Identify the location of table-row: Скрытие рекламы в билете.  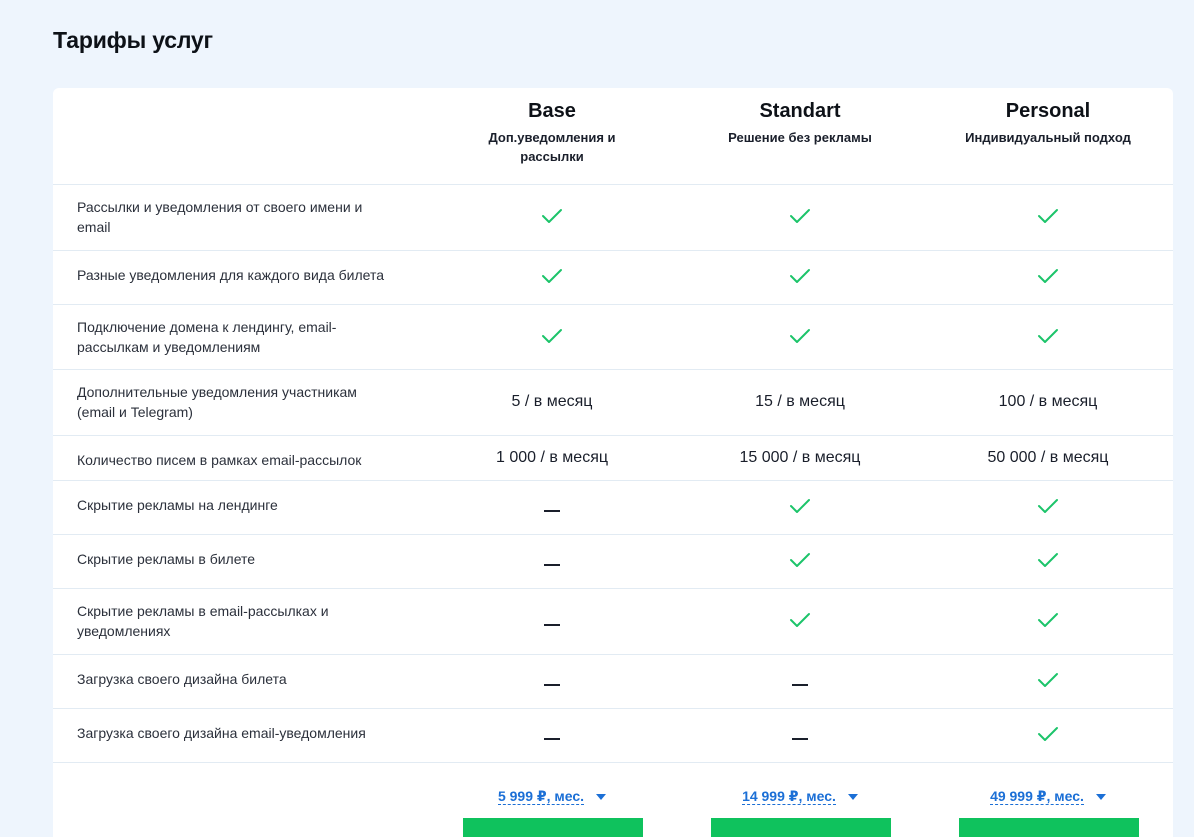
(613, 562).